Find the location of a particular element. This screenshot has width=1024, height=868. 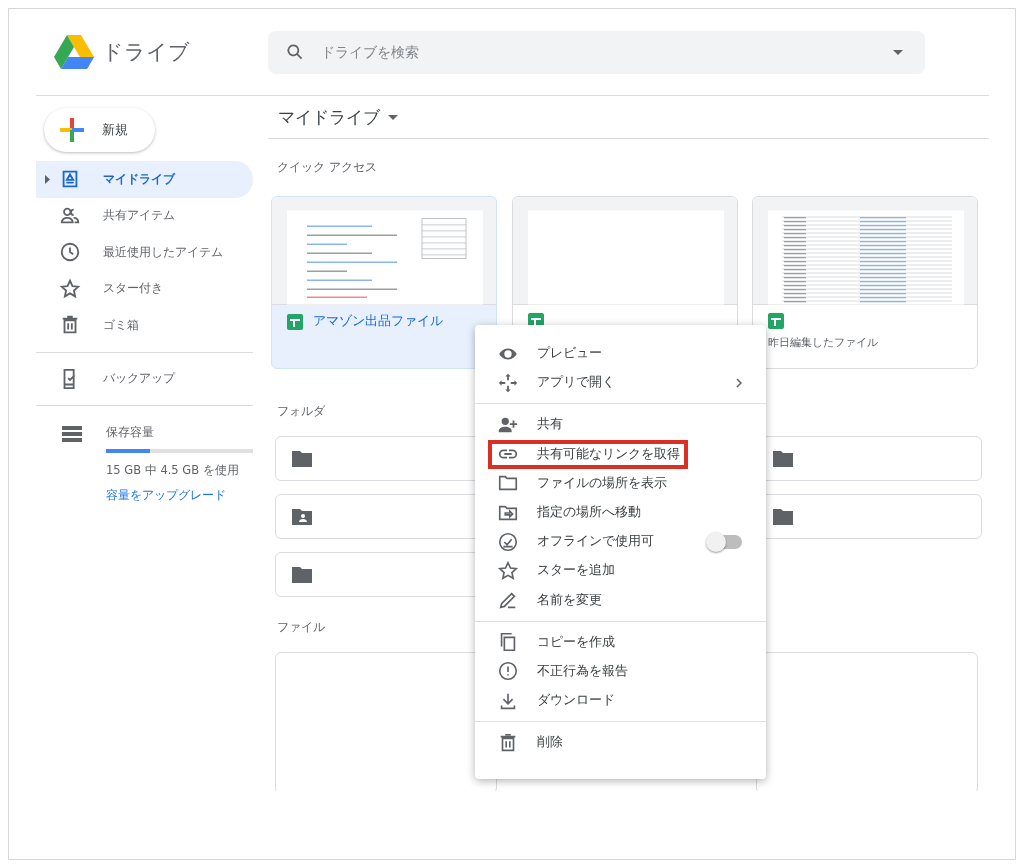

menu-item: ダウンロード is located at coordinates (620, 701).